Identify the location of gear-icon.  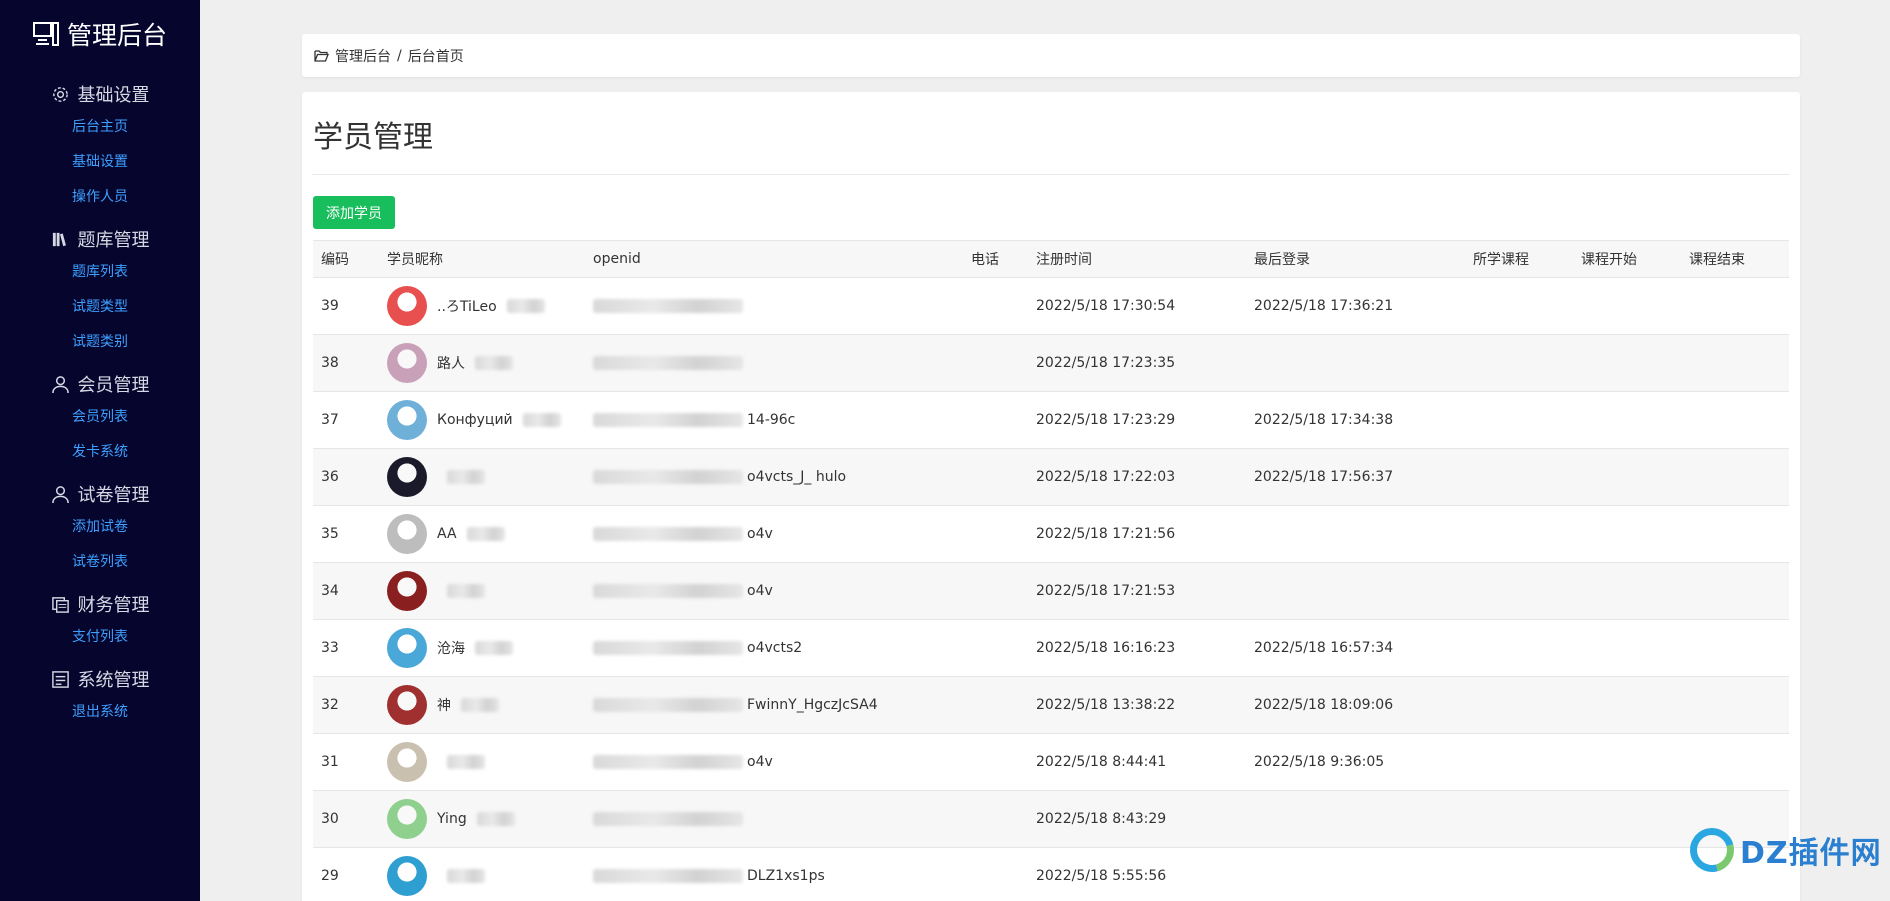
(60, 94).